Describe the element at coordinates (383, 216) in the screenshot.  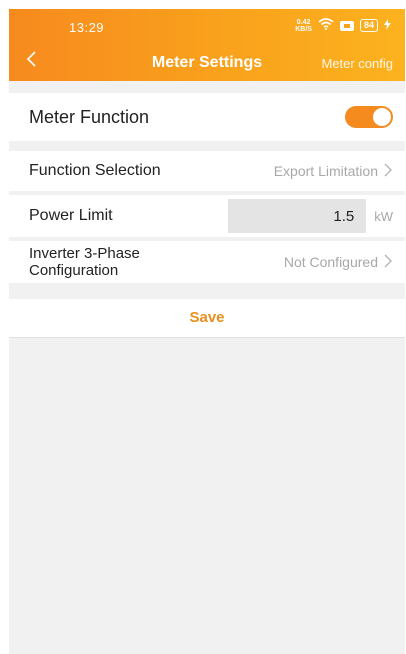
I see `power-limit-unit: kW` at that location.